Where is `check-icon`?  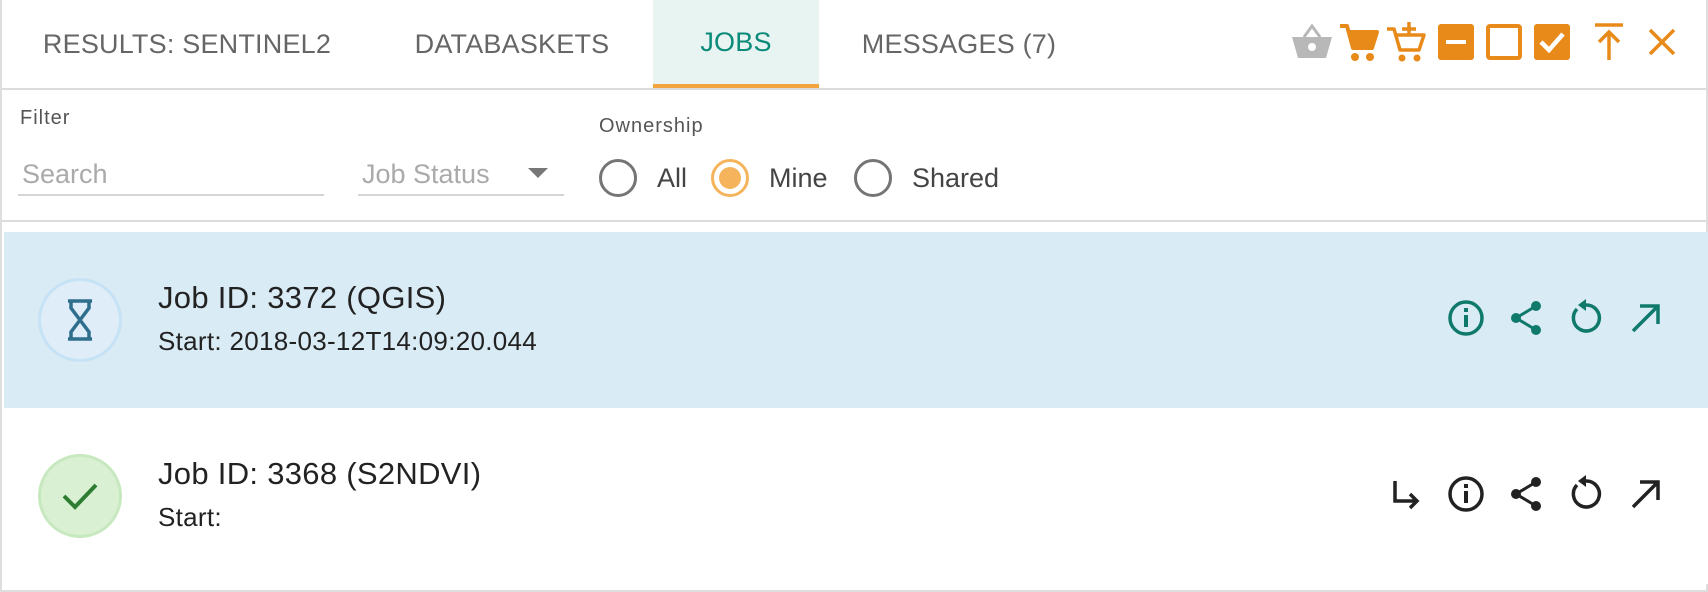 check-icon is located at coordinates (80, 496).